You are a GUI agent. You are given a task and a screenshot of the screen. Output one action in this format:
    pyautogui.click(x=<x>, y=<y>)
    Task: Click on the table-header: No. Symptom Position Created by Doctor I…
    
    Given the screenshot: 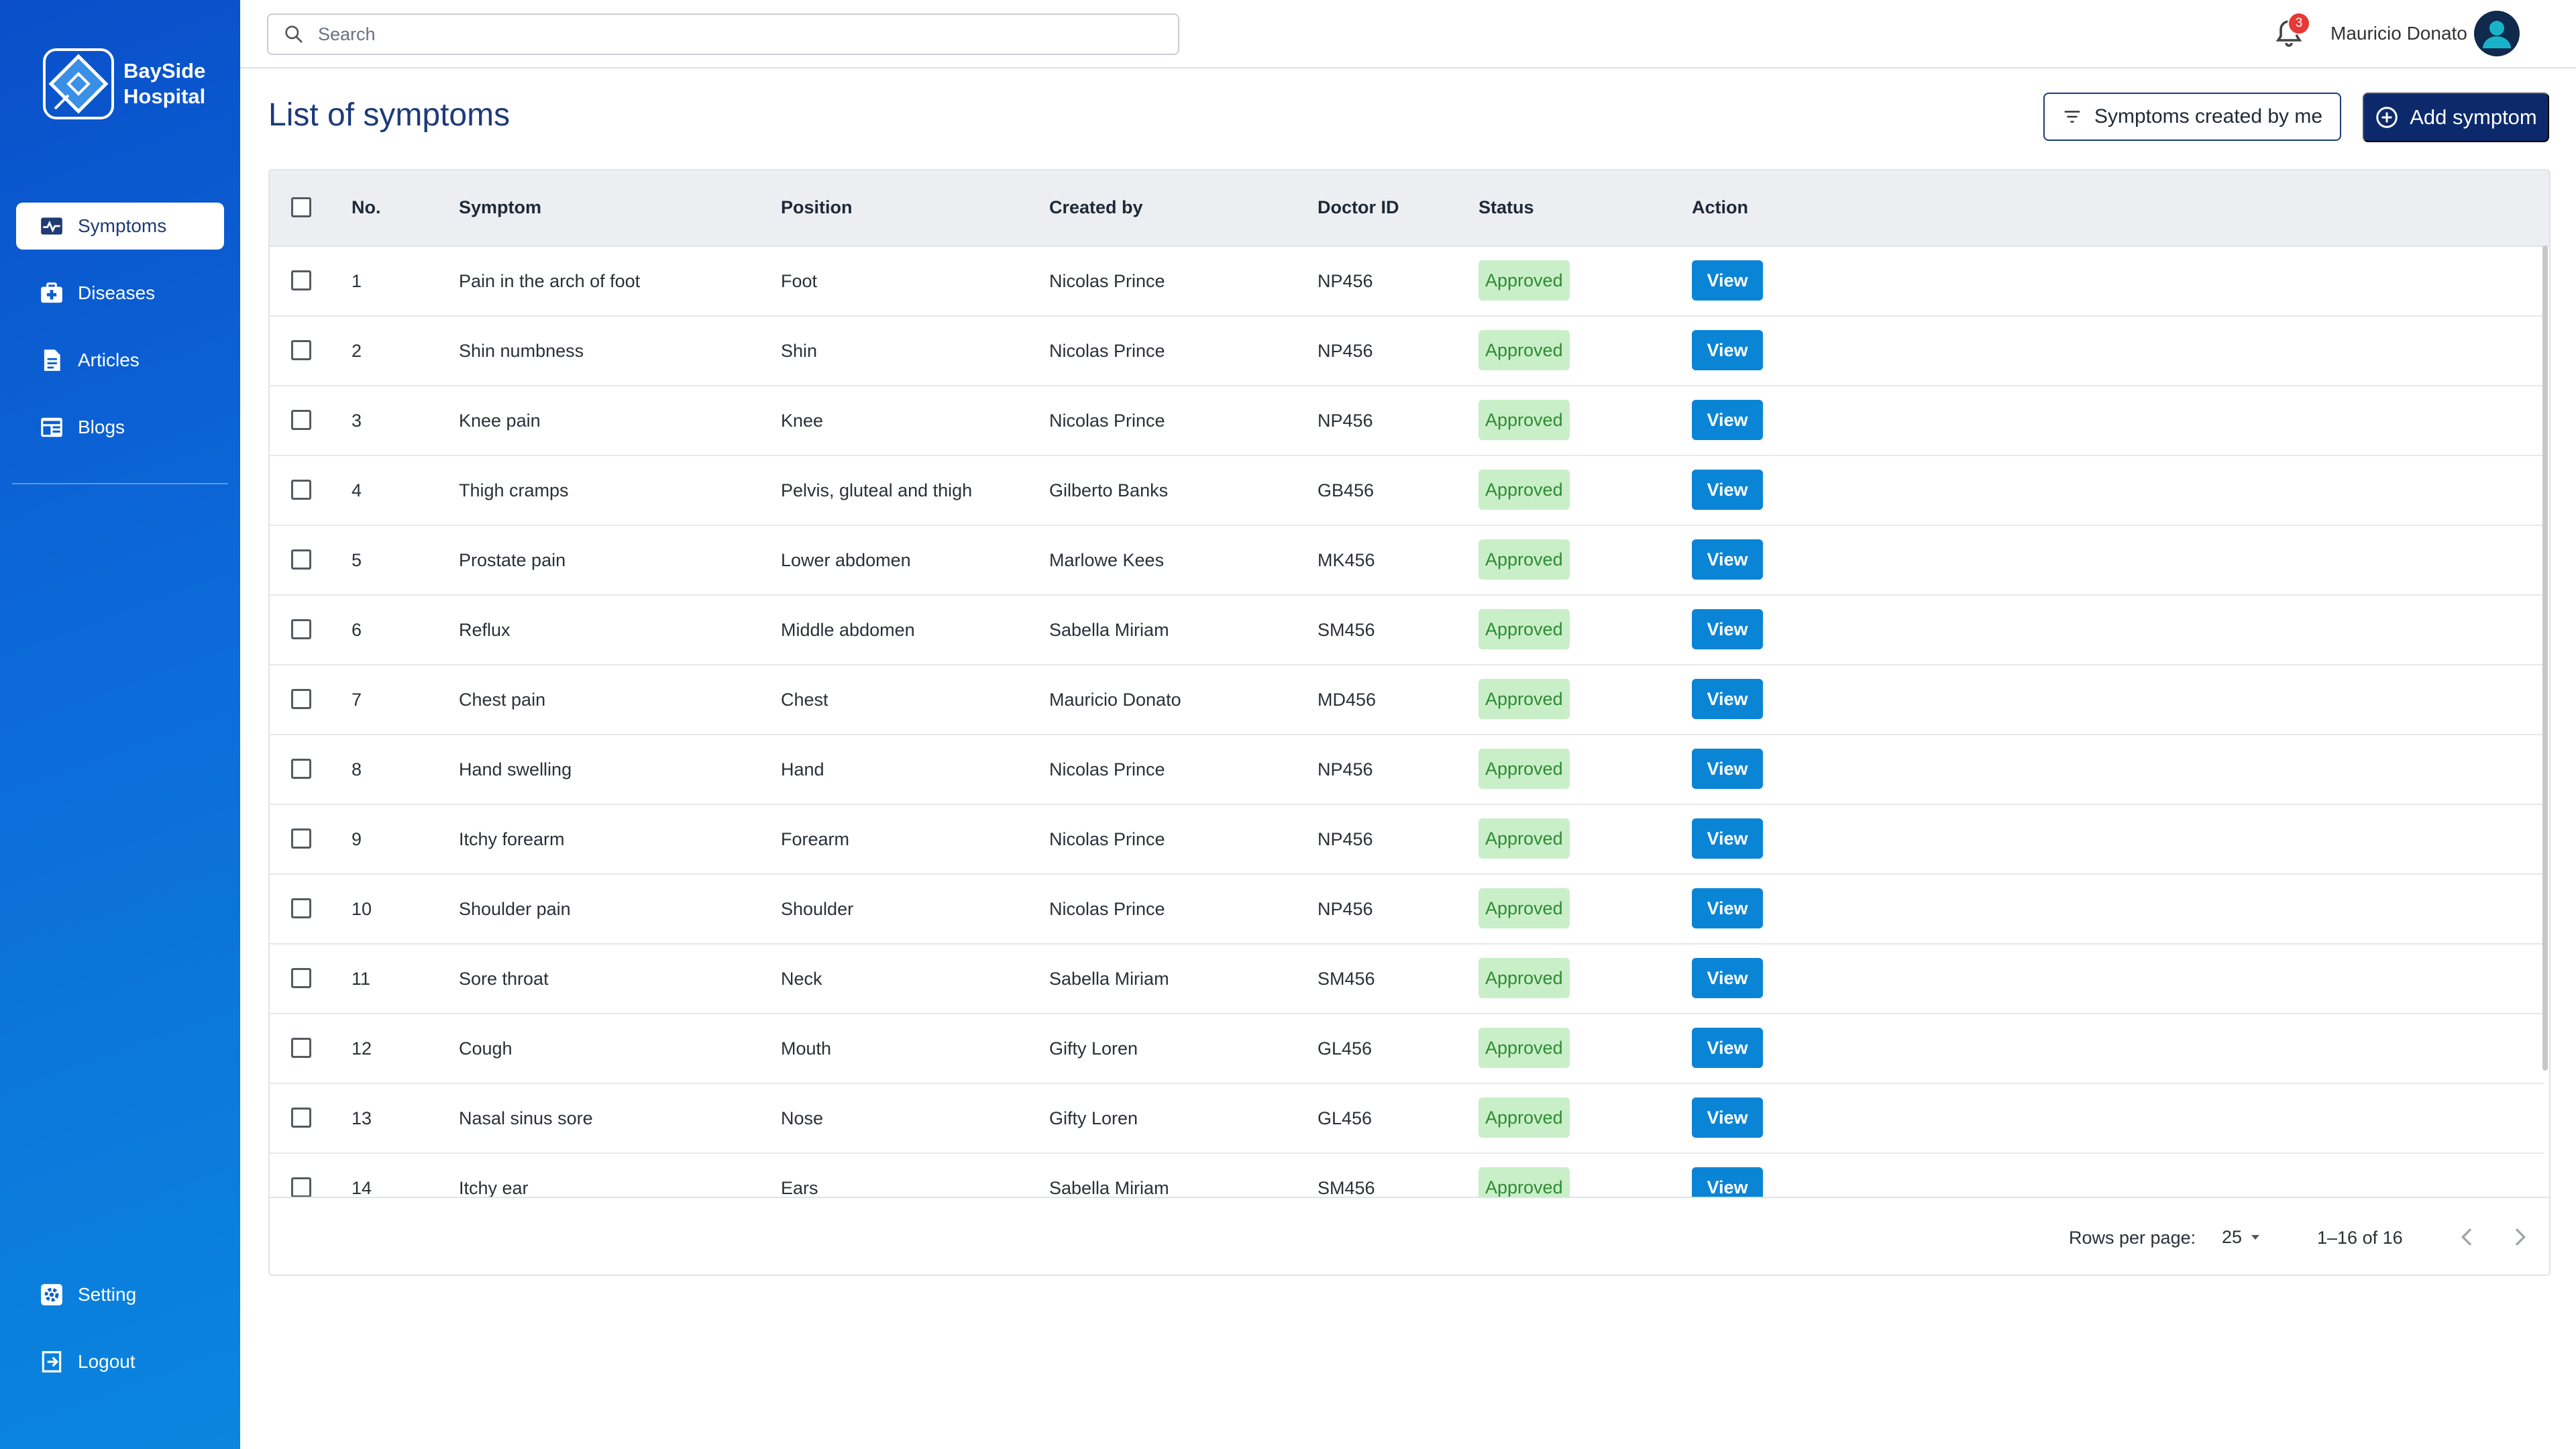 What is the action you would take?
    pyautogui.click(x=1409, y=208)
    